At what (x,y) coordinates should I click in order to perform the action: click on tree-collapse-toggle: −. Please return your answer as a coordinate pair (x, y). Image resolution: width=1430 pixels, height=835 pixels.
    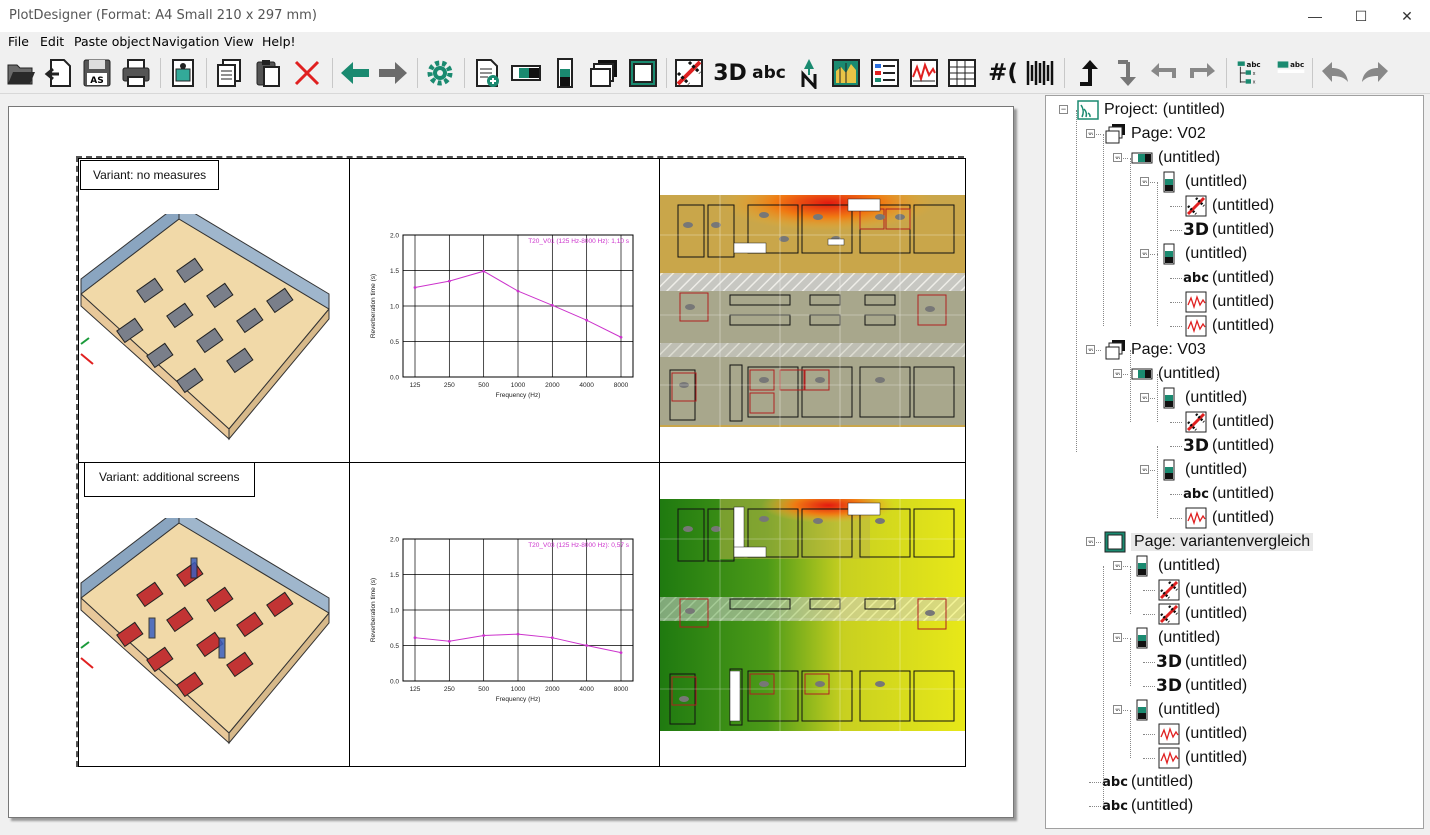
    Looking at the image, I should click on (1063, 109).